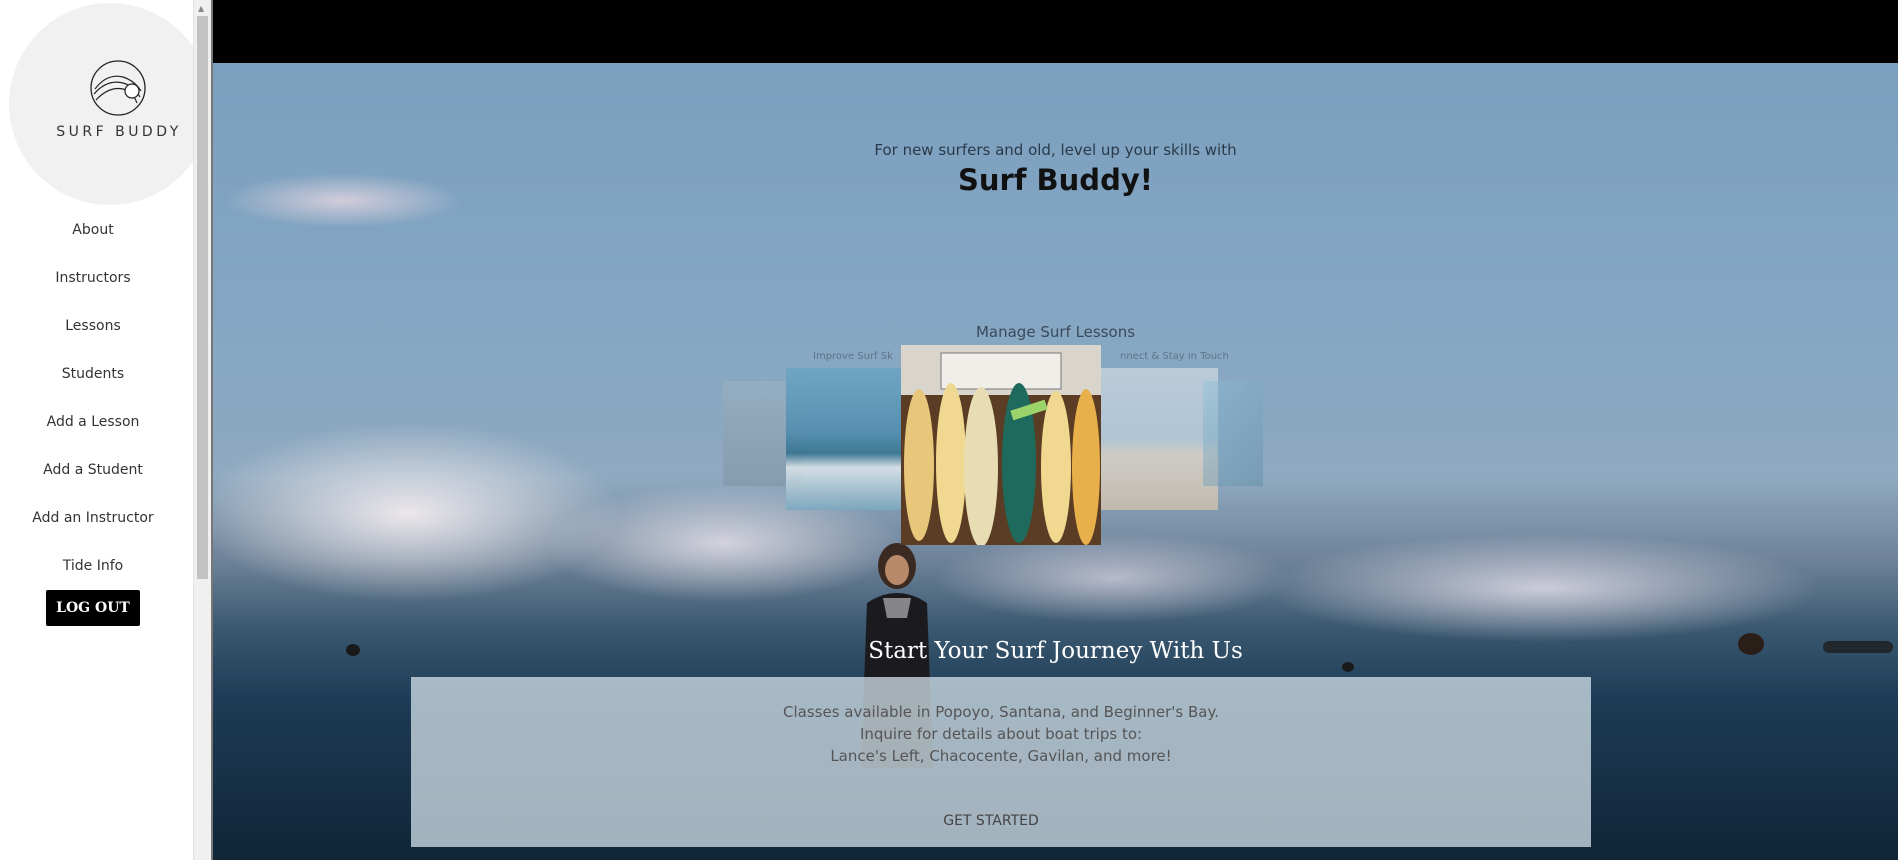 This screenshot has height=860, width=1898. What do you see at coordinates (202, 297) in the screenshot?
I see `scroll-thumb` at bounding box center [202, 297].